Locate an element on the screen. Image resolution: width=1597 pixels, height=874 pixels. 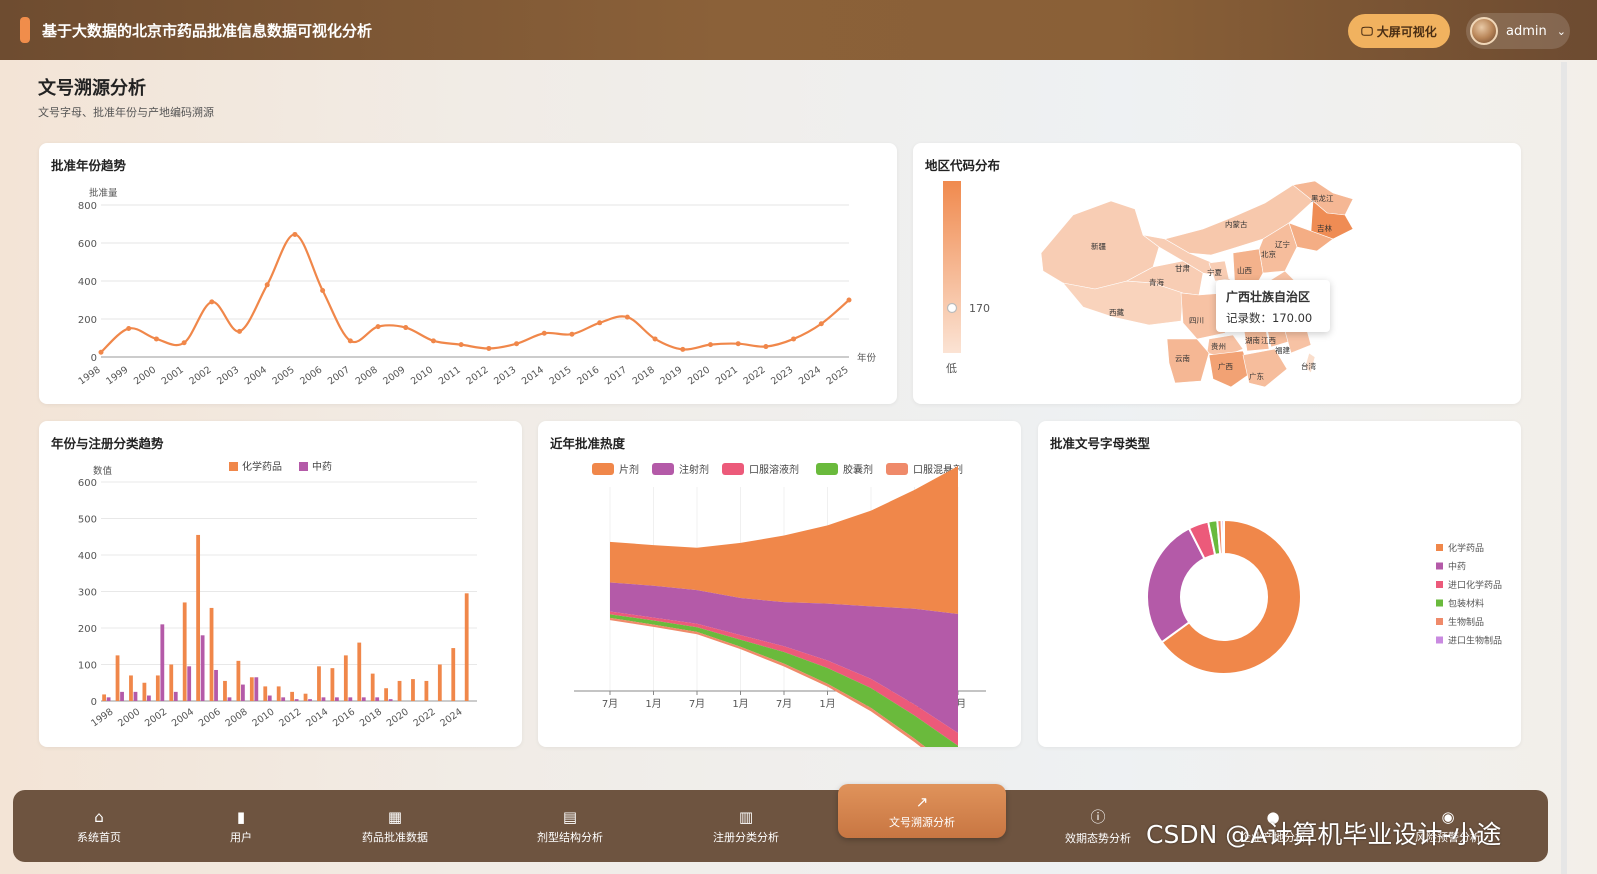
nav-item: ▤ 剂型结构分析 is located at coordinates (570, 826).